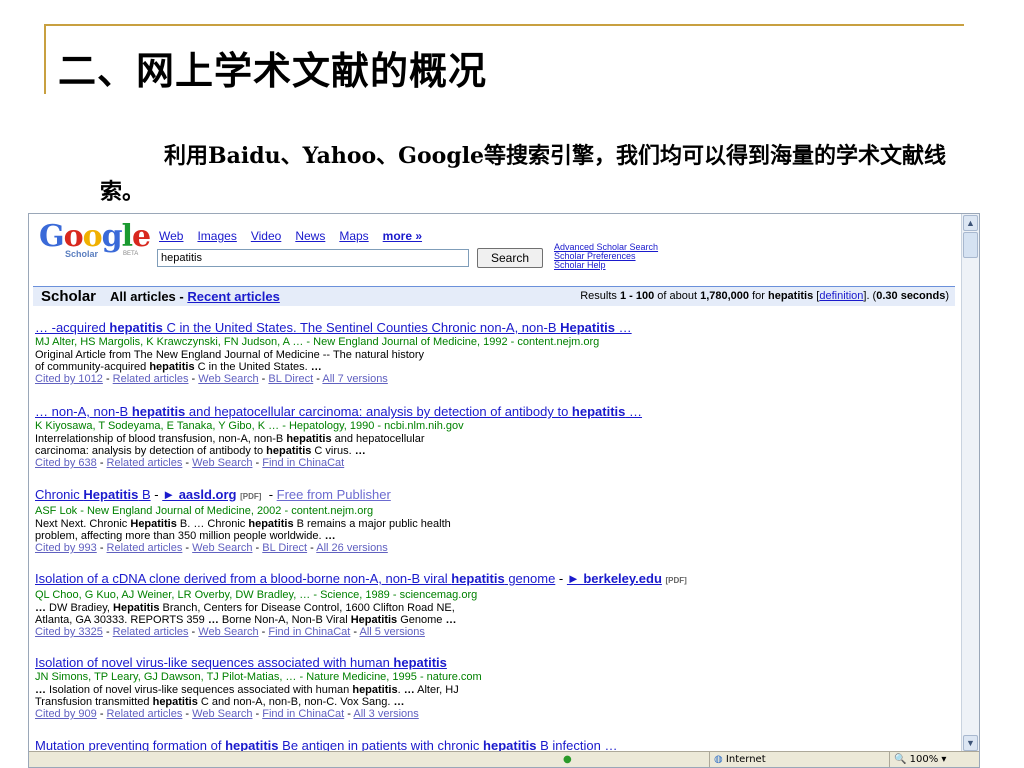 The image size is (1024, 768). I want to click on result-link: All 5 versions, so click(392, 632).